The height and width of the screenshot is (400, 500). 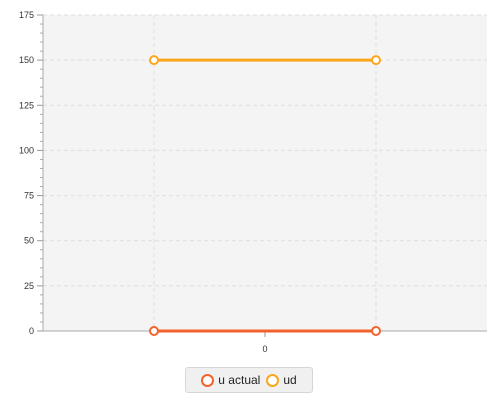 I want to click on y-tick-label: 25, so click(x=29, y=286).